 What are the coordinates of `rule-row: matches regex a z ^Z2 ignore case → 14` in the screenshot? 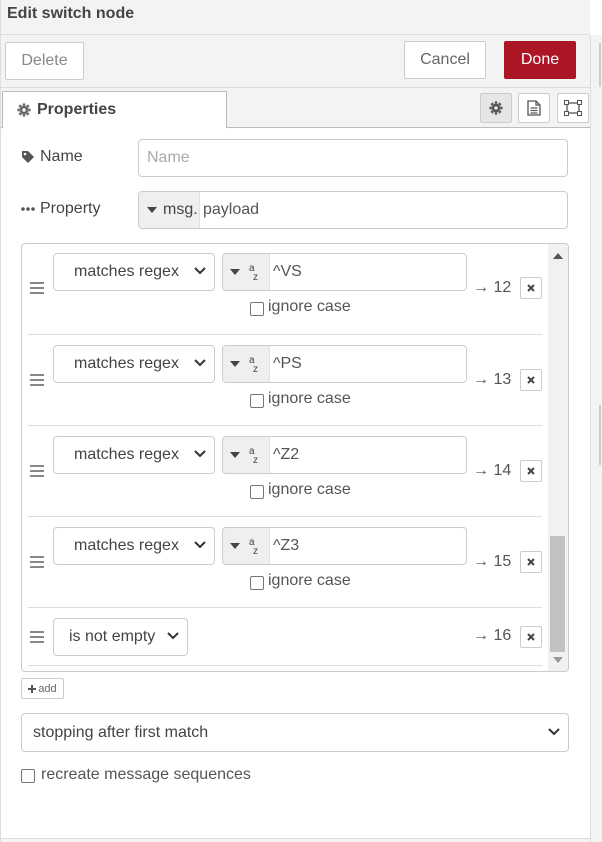 It's located at (285, 471).